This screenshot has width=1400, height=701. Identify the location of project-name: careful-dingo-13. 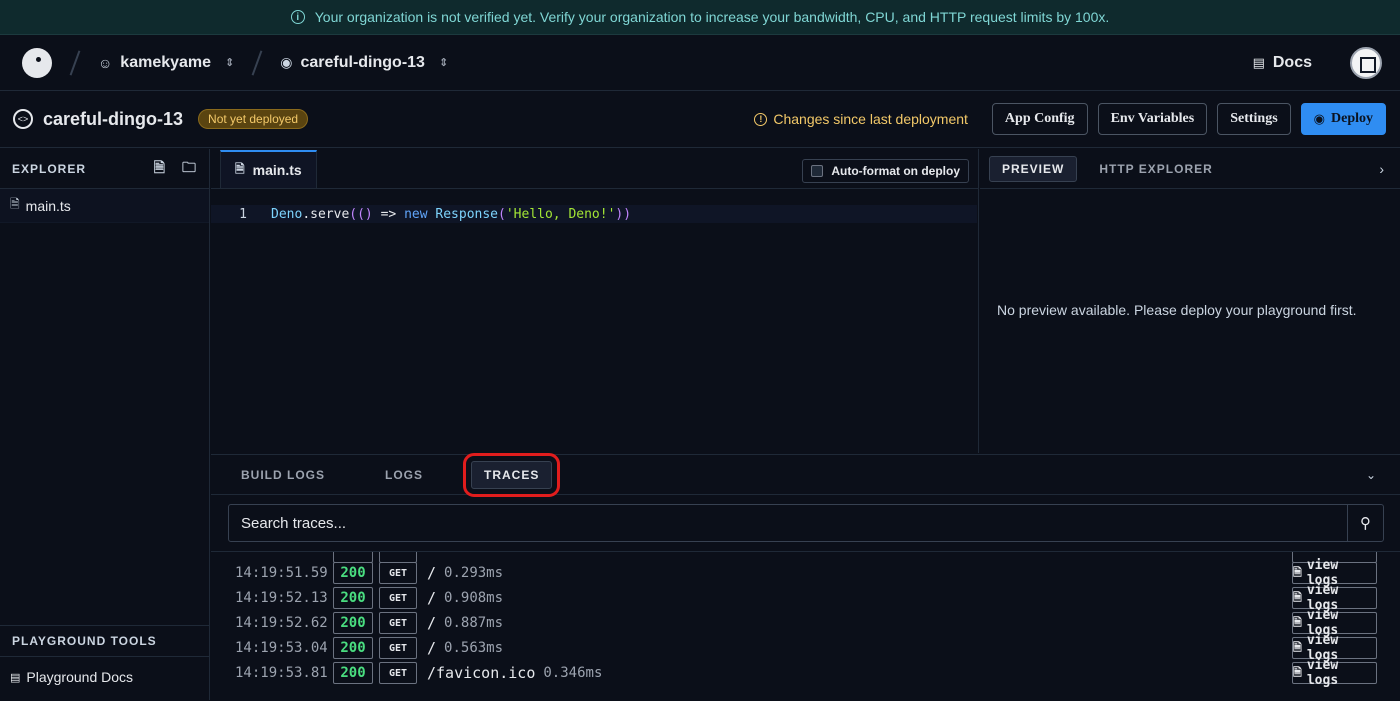
(362, 62).